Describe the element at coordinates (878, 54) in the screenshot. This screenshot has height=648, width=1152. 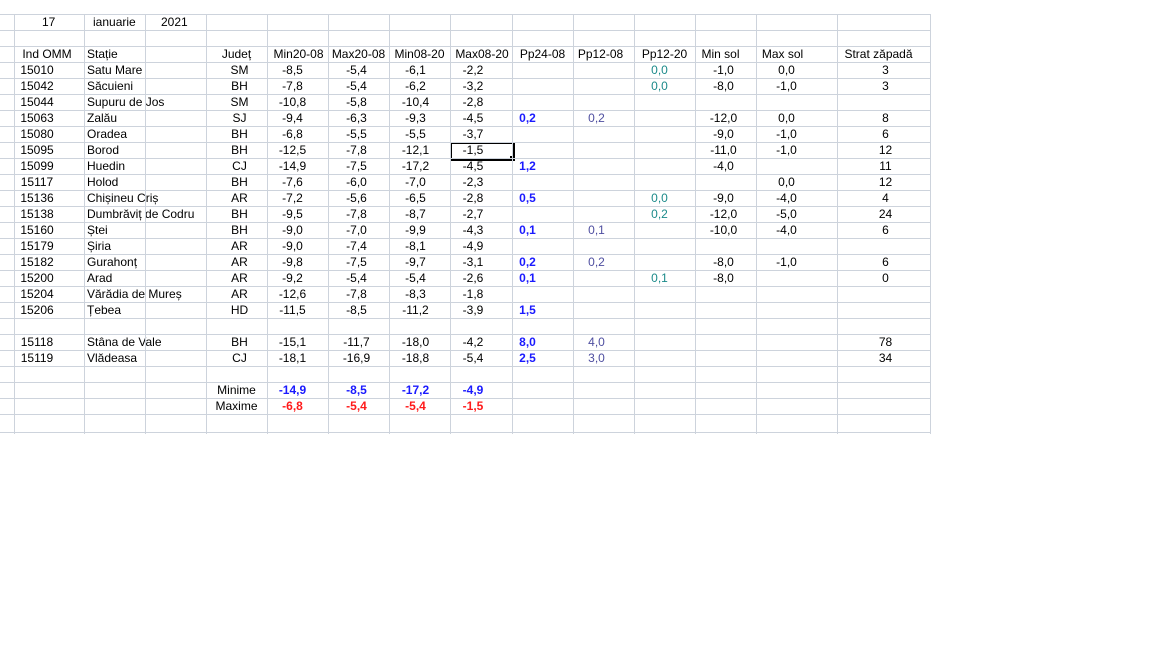
I see `header-strat: Strat zăpadă` at that location.